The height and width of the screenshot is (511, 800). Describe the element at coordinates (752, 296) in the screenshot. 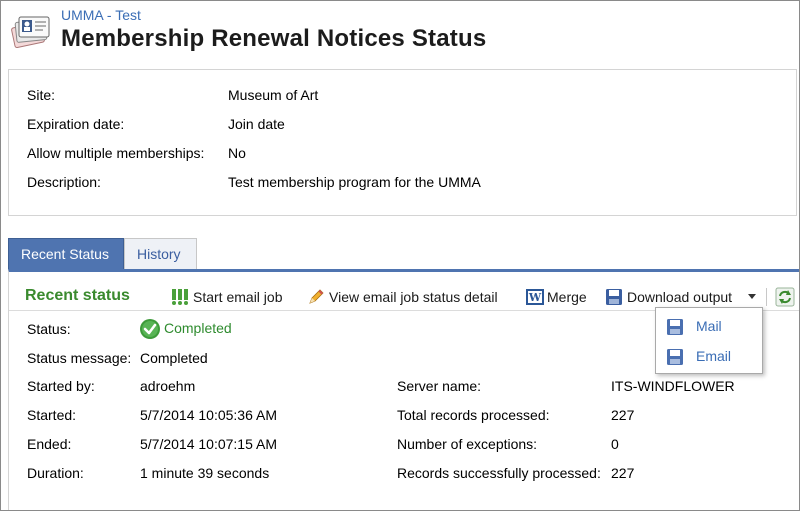

I see `chevron-down-icon` at that location.